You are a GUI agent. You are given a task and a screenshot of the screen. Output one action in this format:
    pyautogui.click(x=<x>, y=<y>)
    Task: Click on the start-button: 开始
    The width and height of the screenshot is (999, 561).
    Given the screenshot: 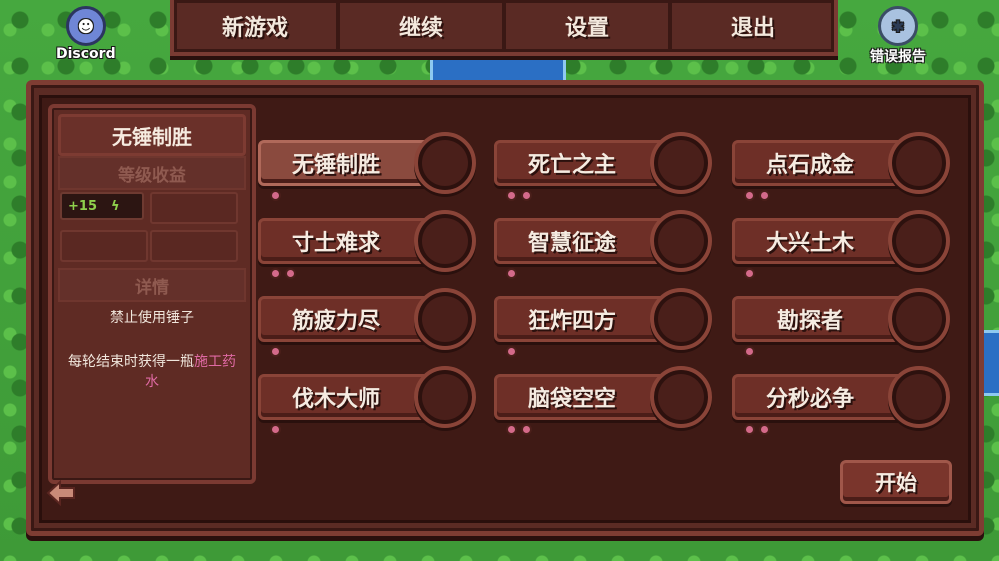 What is the action you would take?
    pyautogui.click(x=896, y=482)
    